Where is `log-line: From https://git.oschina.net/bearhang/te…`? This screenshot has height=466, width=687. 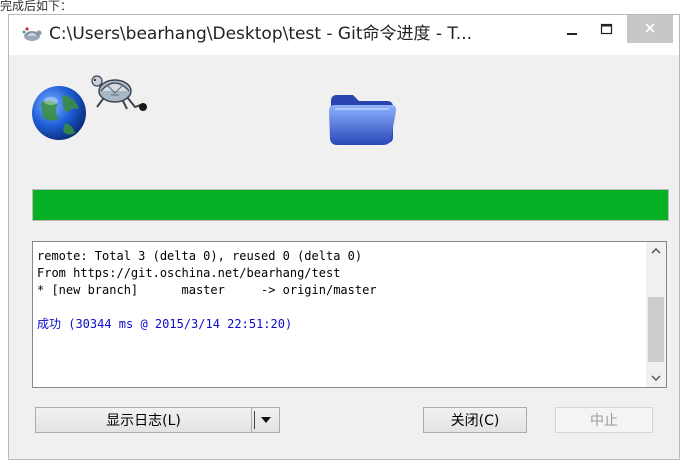 log-line: From https://git.oschina.net/bearhang/te… is located at coordinates (189, 273).